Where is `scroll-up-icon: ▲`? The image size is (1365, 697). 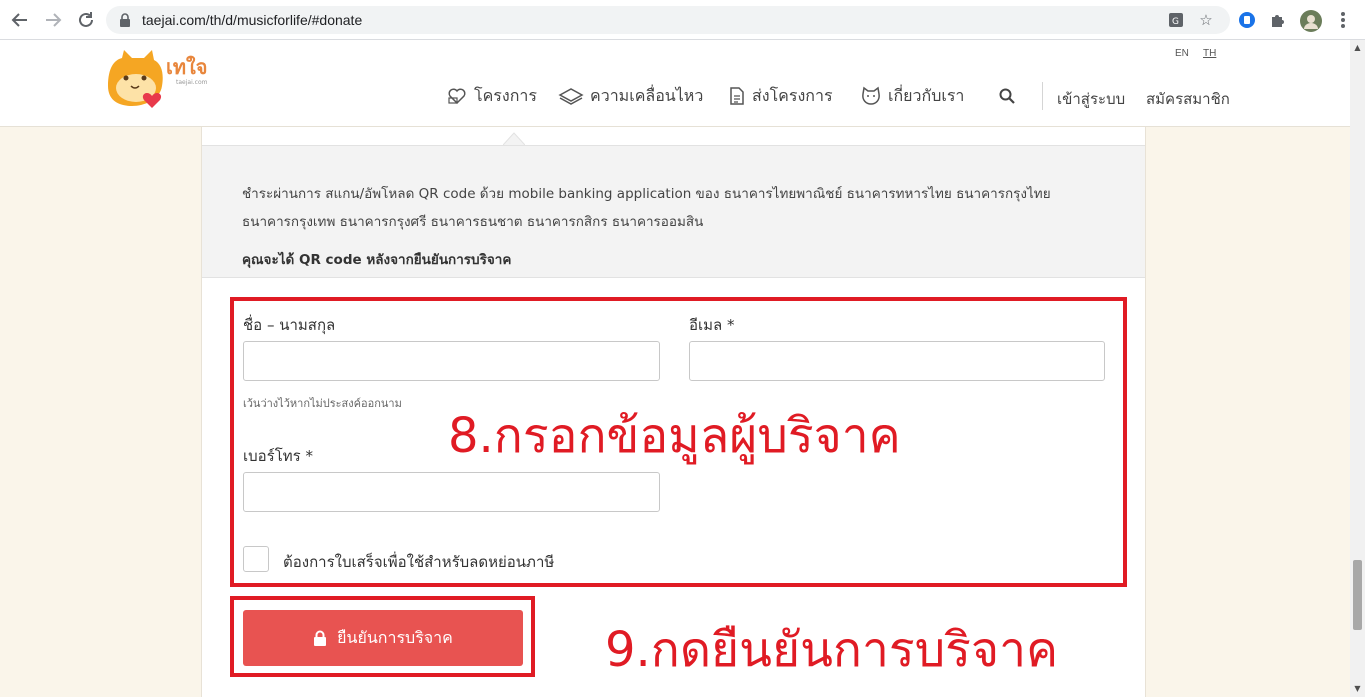 scroll-up-icon: ▲ is located at coordinates (1357, 48).